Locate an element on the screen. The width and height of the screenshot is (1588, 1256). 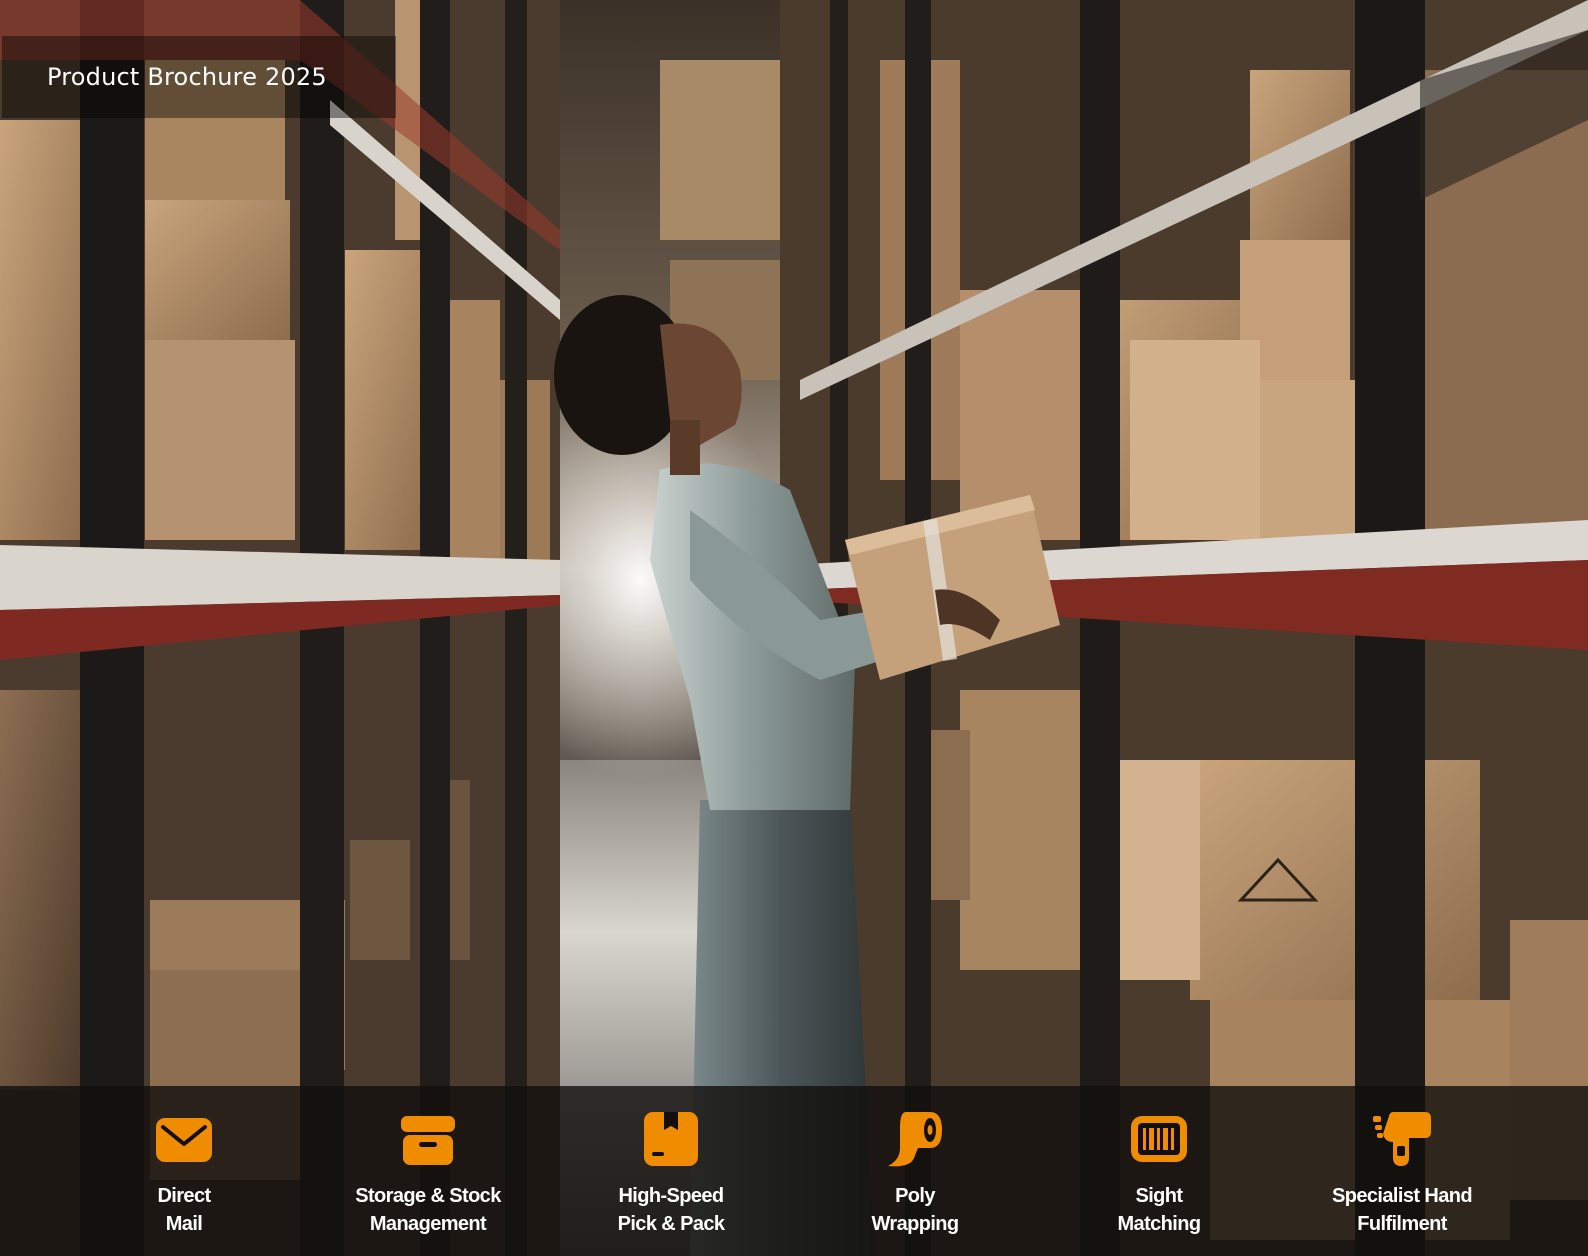
service-specialist-hand-fulfilment: Specialist Hand Fulfilment is located at coordinates (1402, 1173).